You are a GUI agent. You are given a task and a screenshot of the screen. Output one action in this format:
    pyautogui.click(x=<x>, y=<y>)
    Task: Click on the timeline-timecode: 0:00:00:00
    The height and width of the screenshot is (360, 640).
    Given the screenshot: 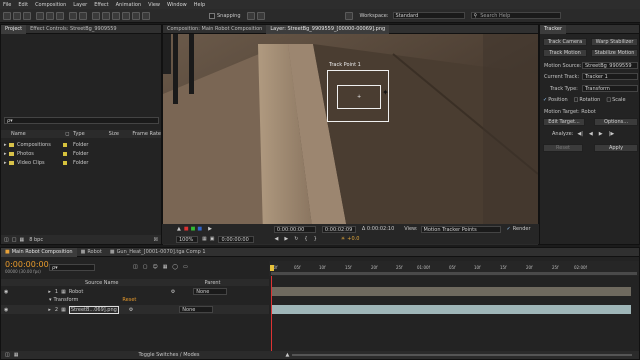 What is the action you would take?
    pyautogui.click(x=27, y=264)
    